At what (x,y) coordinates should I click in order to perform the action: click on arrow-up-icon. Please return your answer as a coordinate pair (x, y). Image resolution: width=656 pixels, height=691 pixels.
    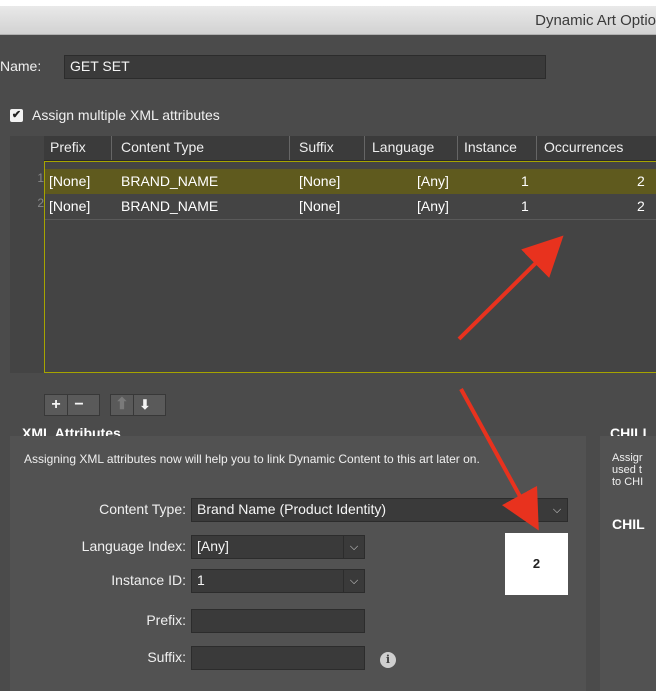
    Looking at the image, I should click on (510, 288).